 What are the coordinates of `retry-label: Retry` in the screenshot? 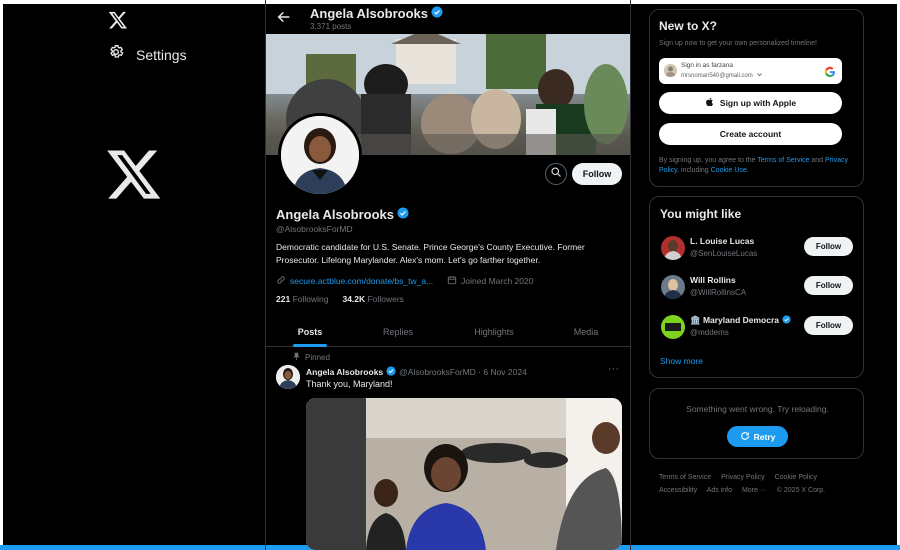 It's located at (764, 436).